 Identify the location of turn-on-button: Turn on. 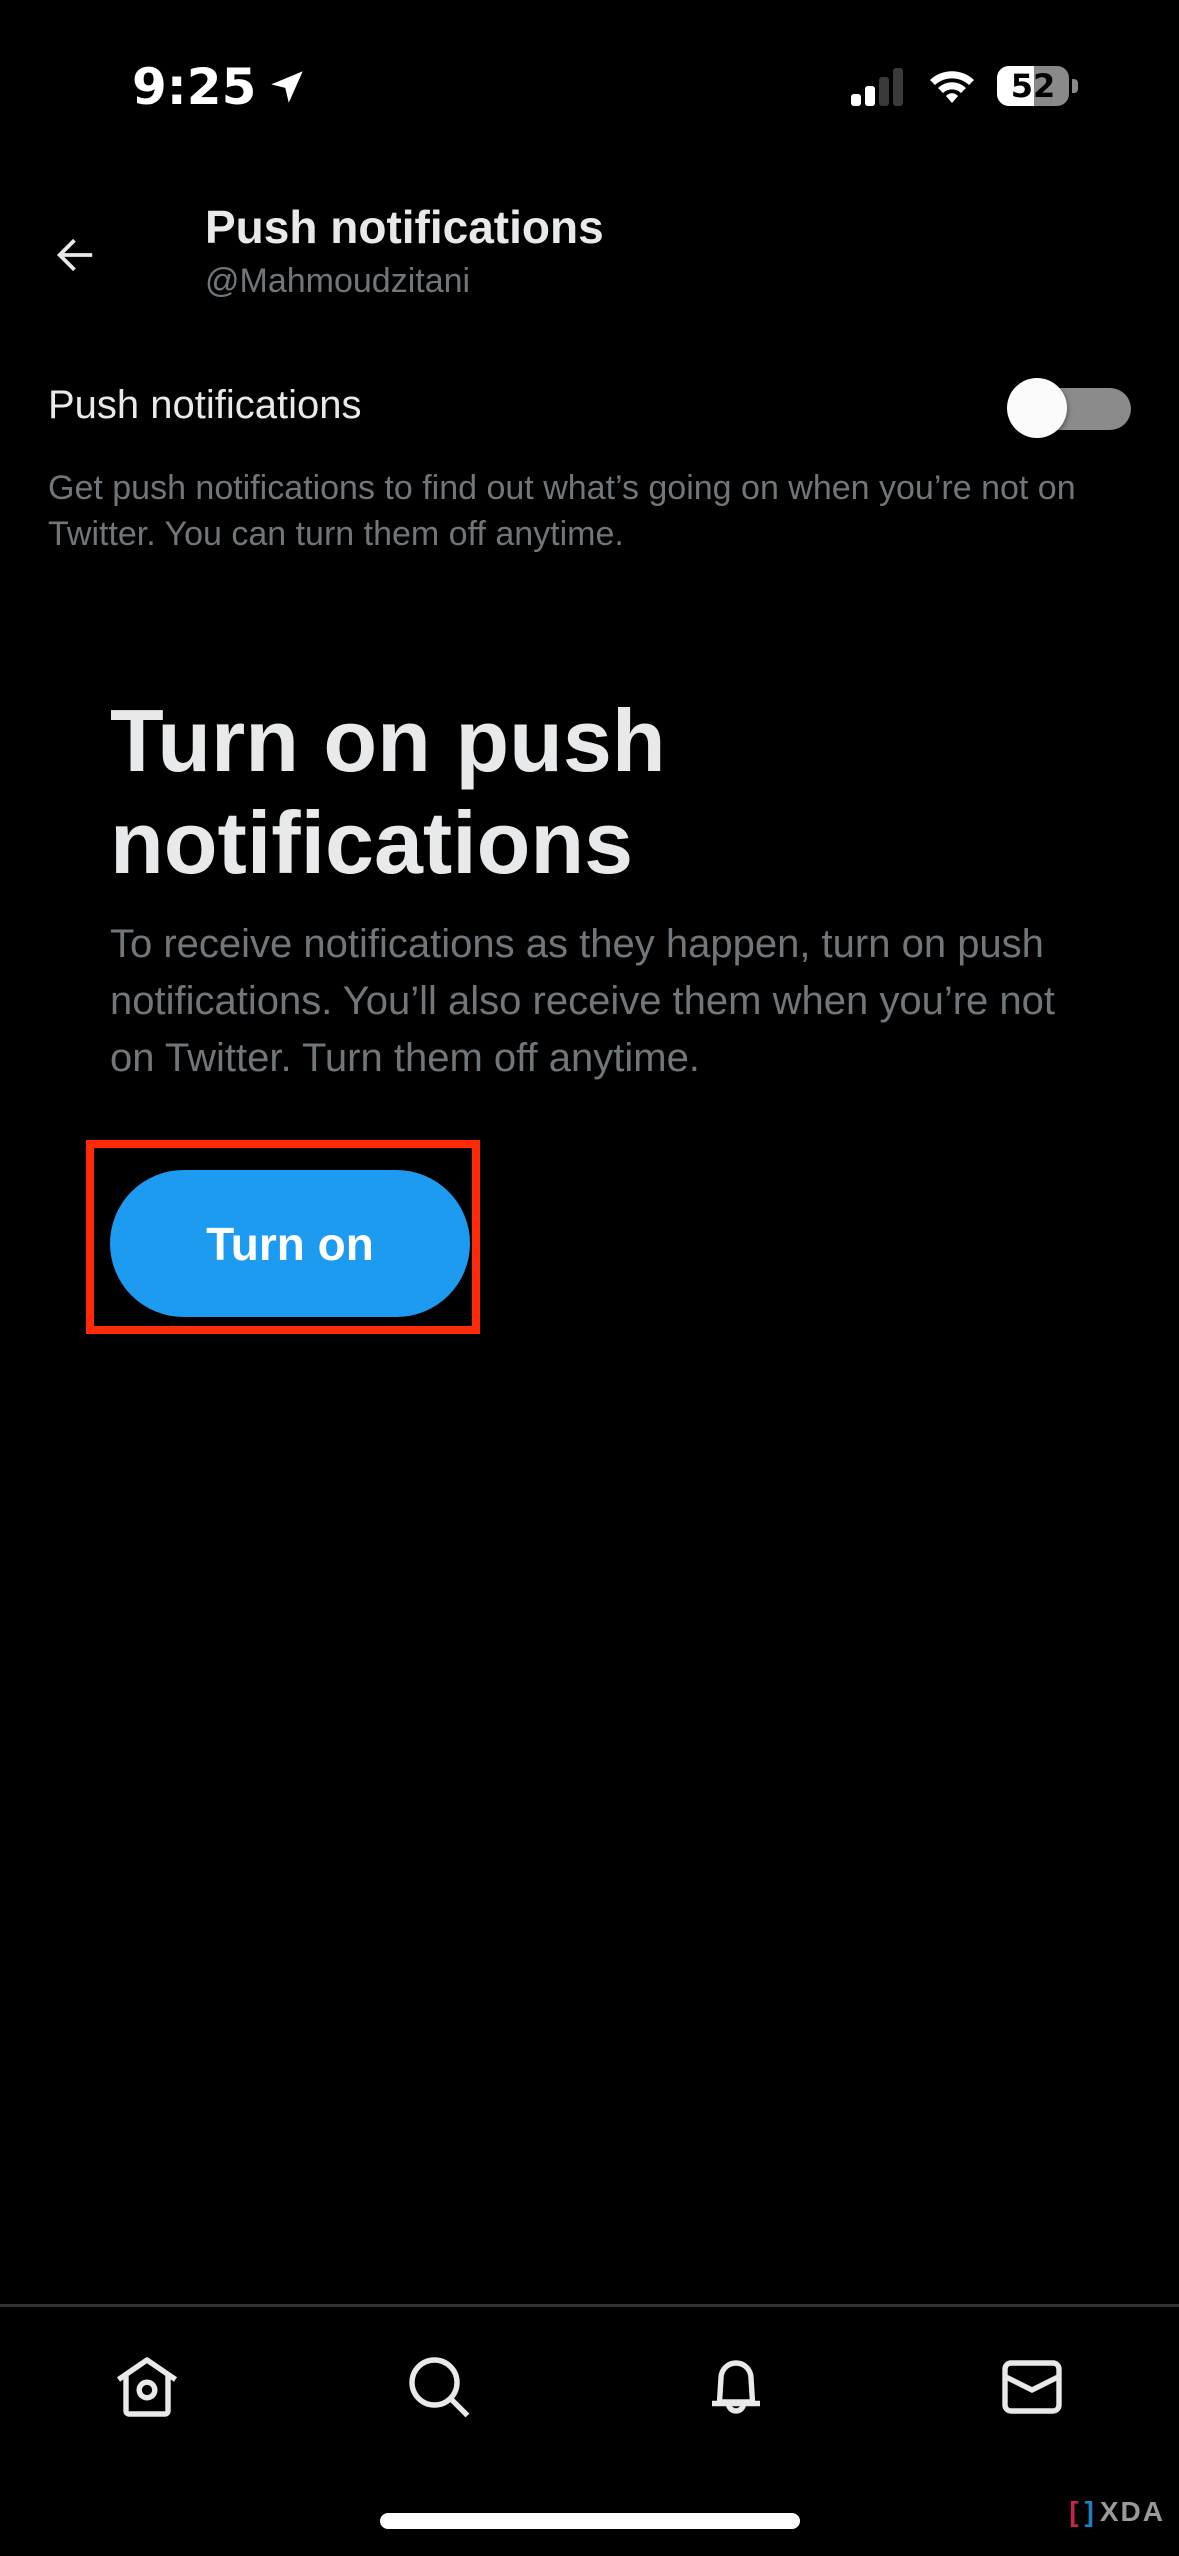
(290, 1243).